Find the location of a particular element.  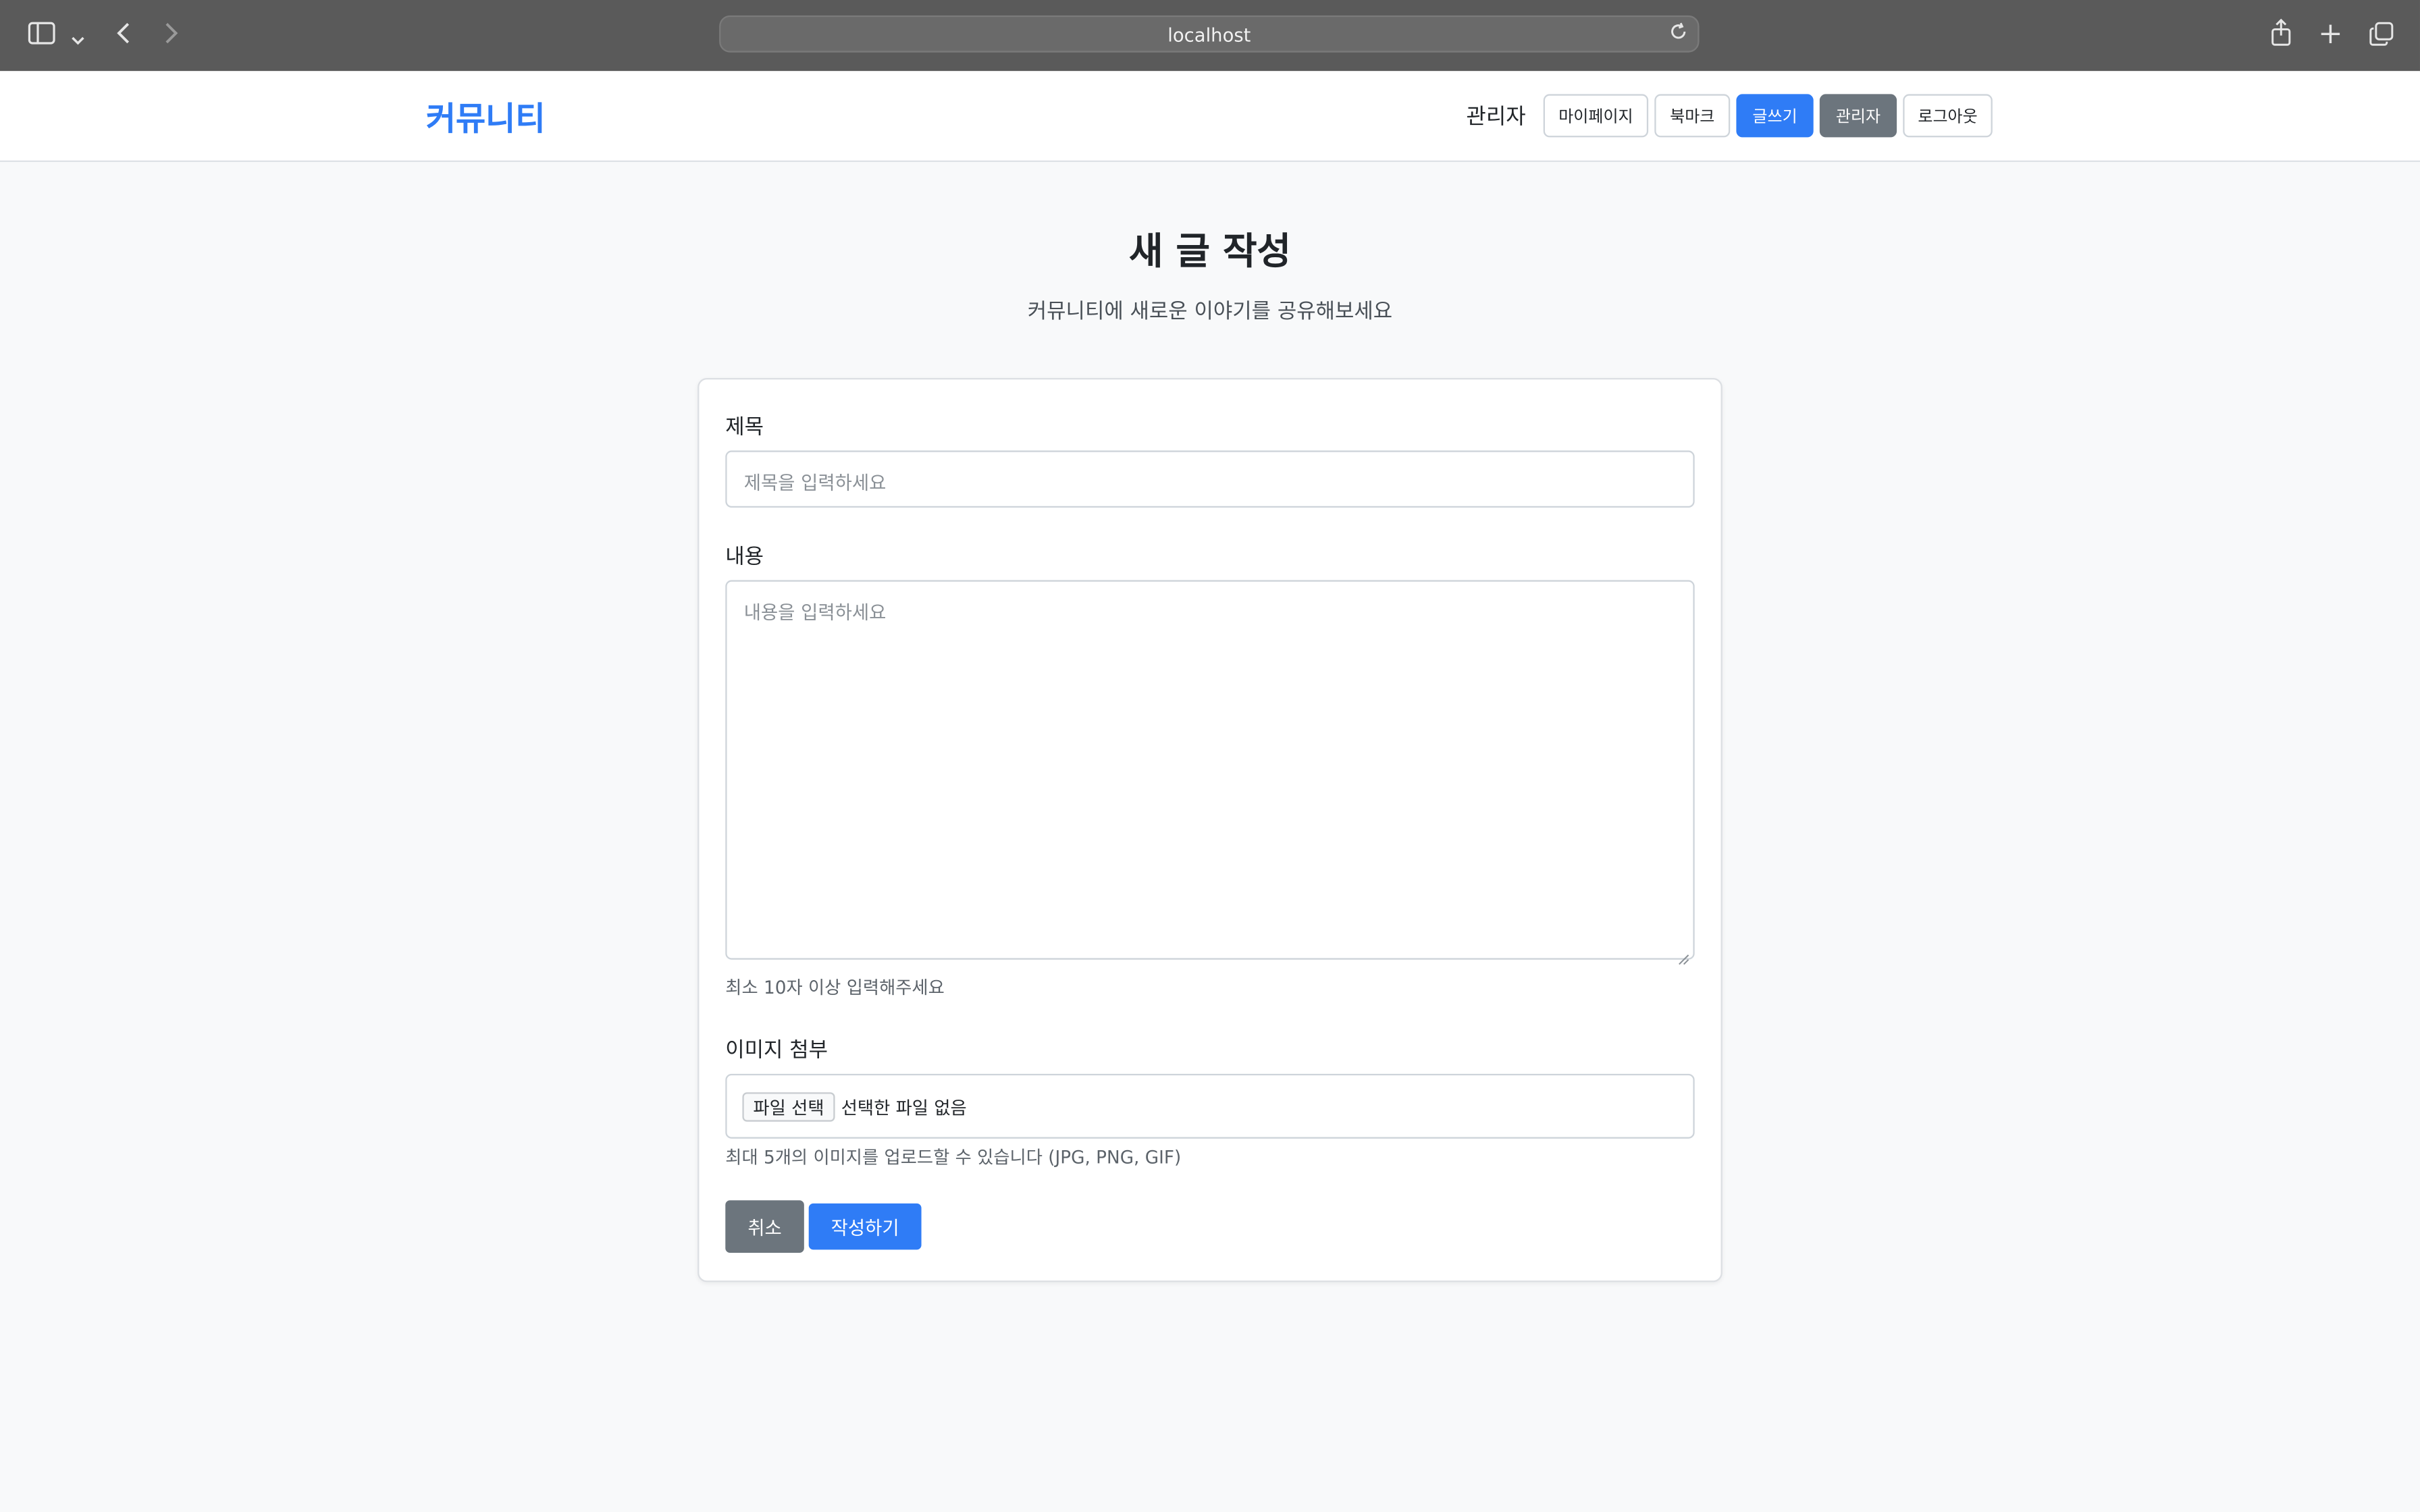

bookmark-button: 북마크 is located at coordinates (1692, 116).